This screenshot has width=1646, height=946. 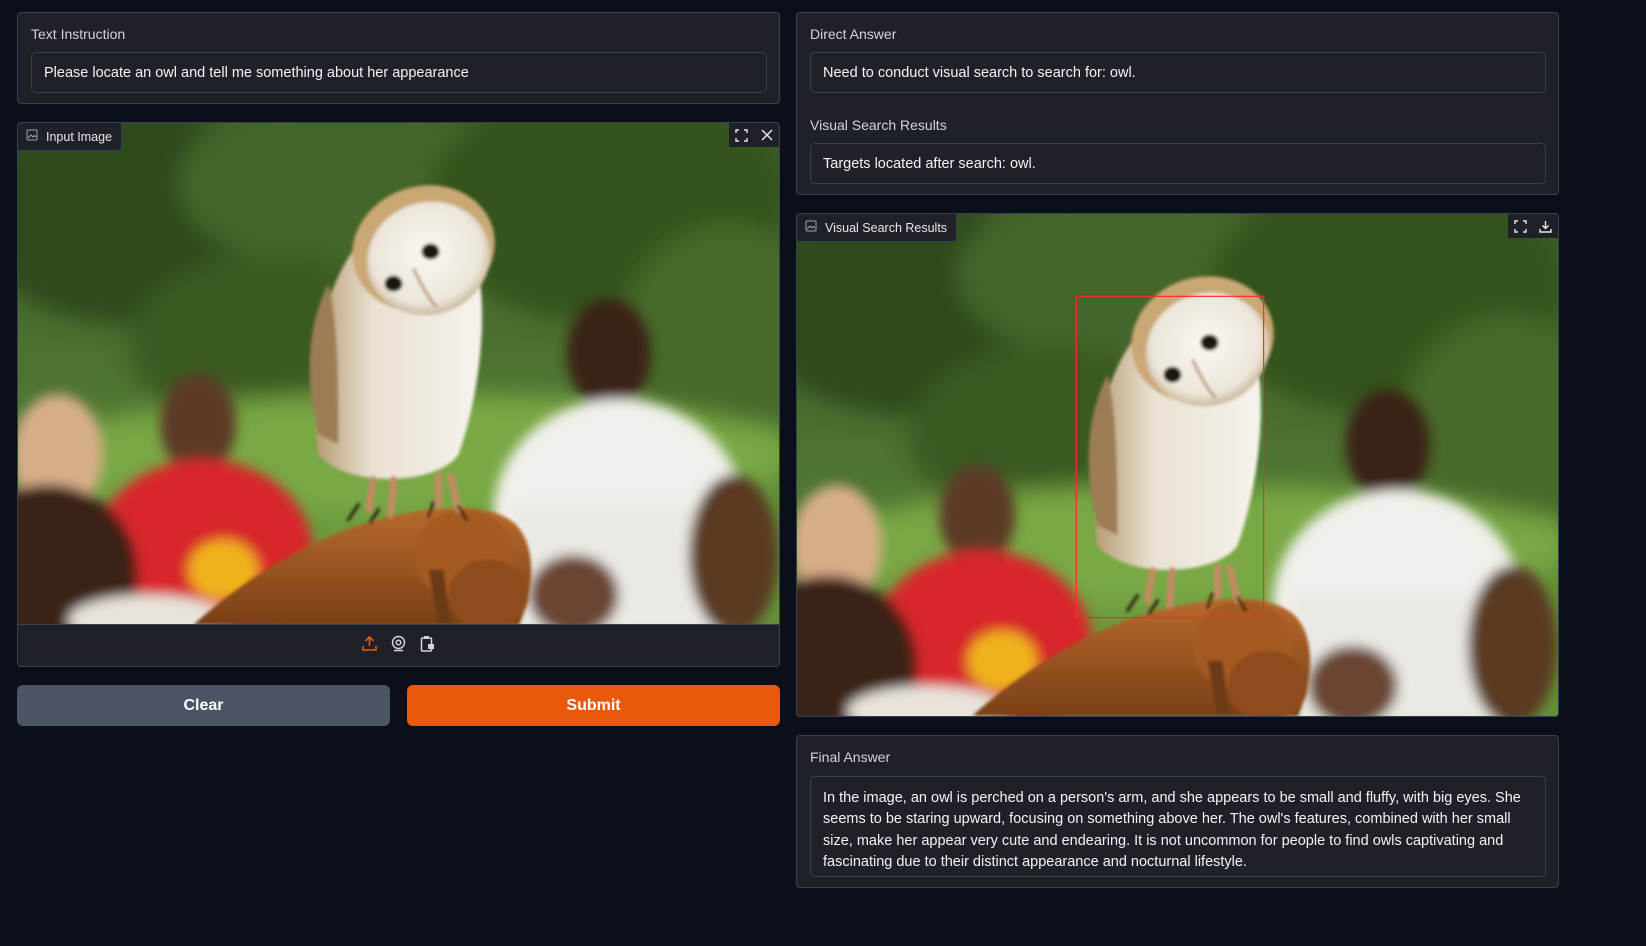 I want to click on input-image-toolbar, so click(x=754, y=135).